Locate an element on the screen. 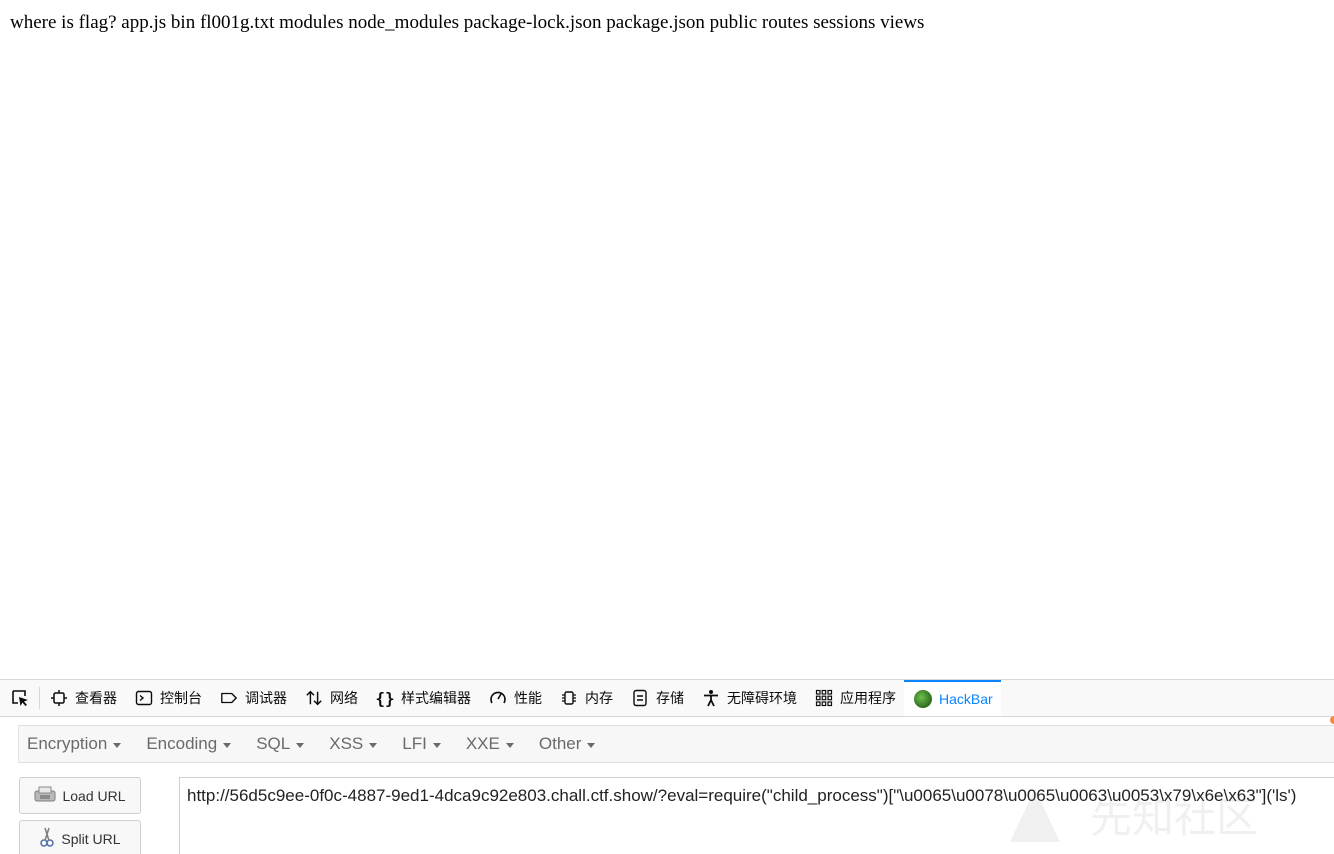 This screenshot has width=1334, height=854. watermark-logo: 先知社区 is located at coordinates (1134, 815).